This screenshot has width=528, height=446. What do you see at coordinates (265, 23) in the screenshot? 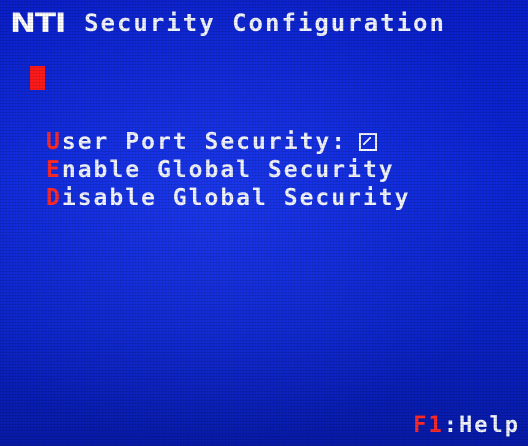
I see `page-title: Security Configuration` at bounding box center [265, 23].